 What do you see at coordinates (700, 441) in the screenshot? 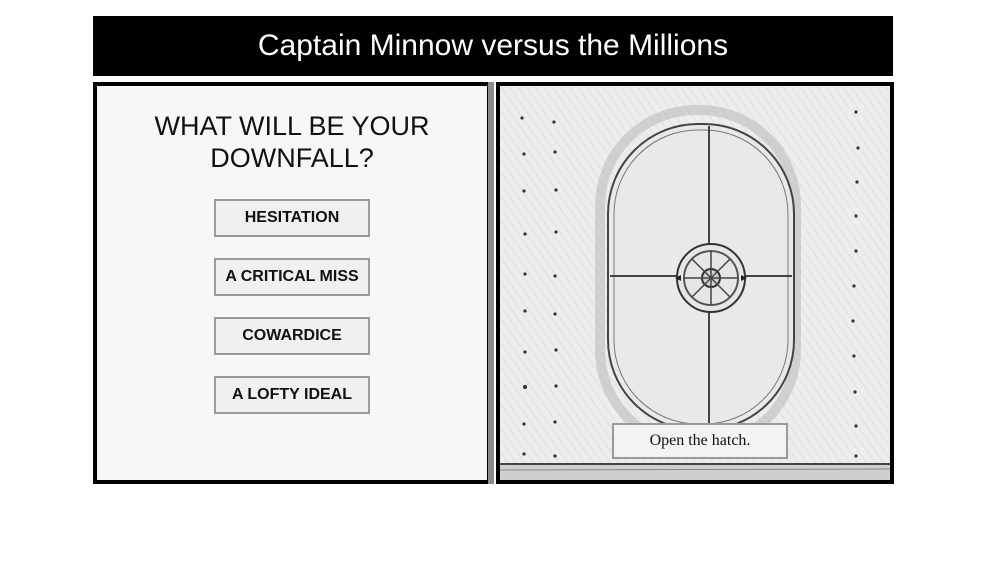
I see `open-hatch-button: Open the hatch.` at bounding box center [700, 441].